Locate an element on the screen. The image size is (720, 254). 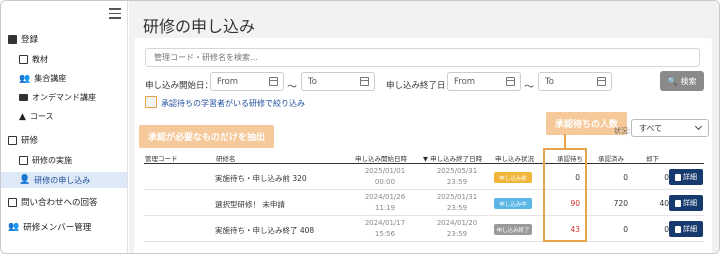
plus-square-icon is located at coordinates (12, 39).